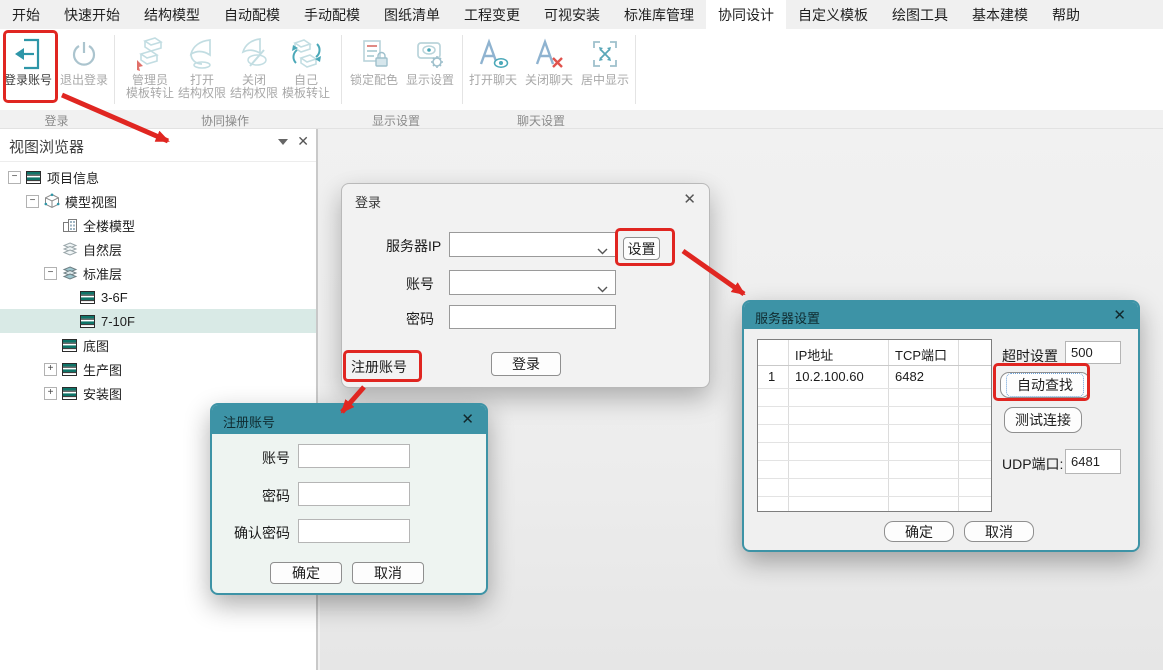 Image resolution: width=1163 pixels, height=670 pixels. I want to click on password-input, so click(532, 317).